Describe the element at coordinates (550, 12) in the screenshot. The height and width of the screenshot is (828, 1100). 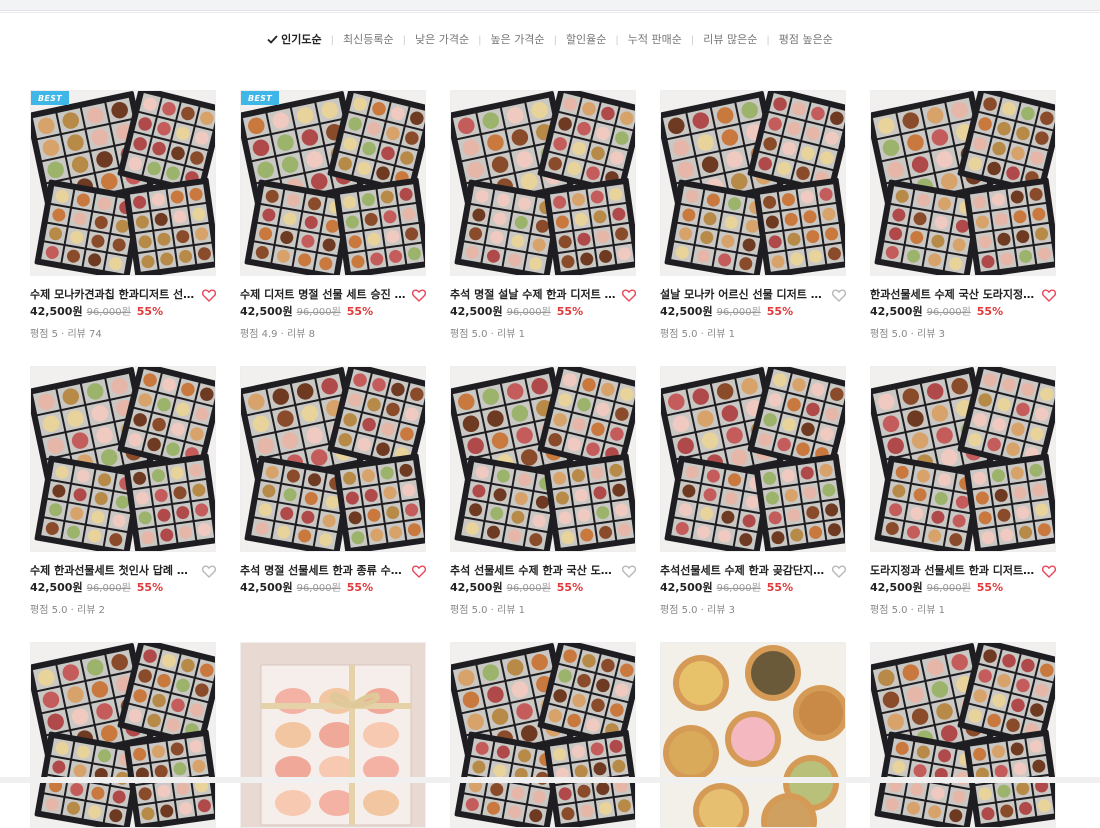
I see `divider` at that location.